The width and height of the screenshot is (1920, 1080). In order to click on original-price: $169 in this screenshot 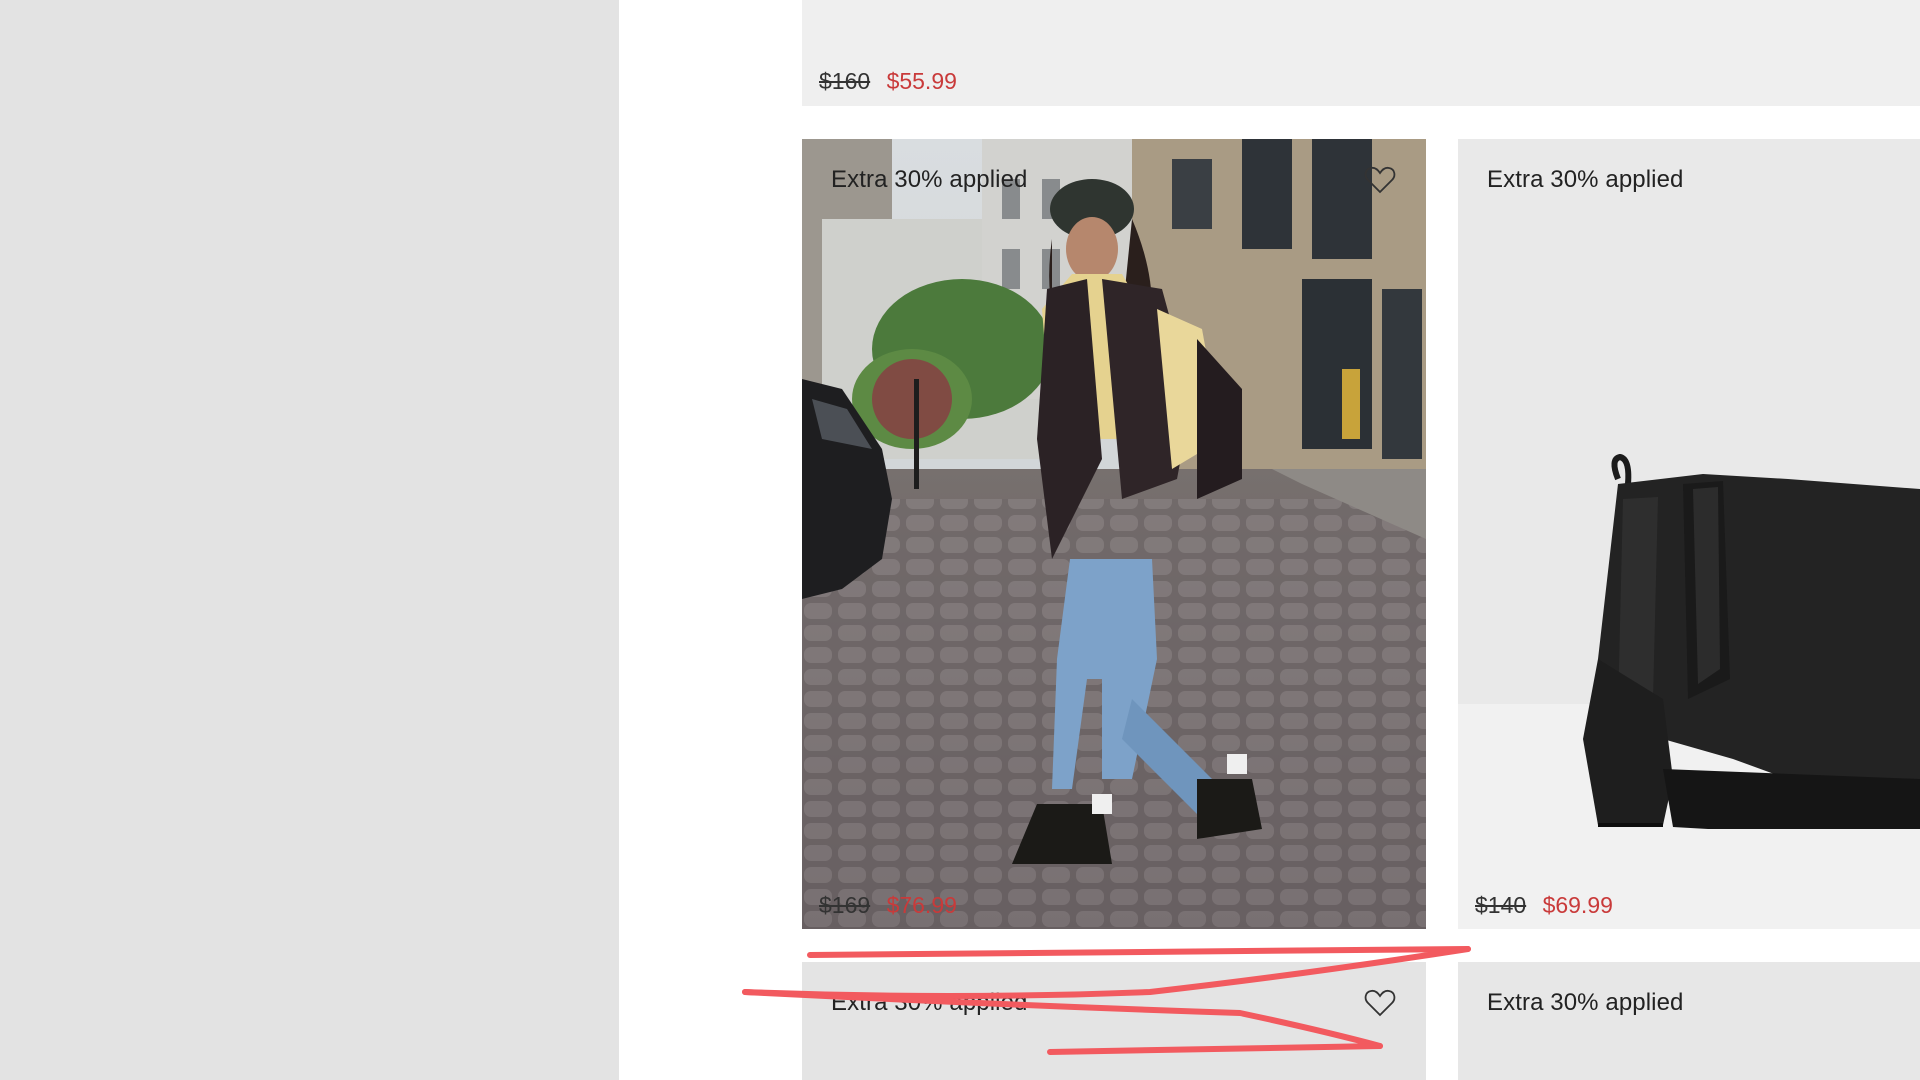, I will do `click(845, 905)`.